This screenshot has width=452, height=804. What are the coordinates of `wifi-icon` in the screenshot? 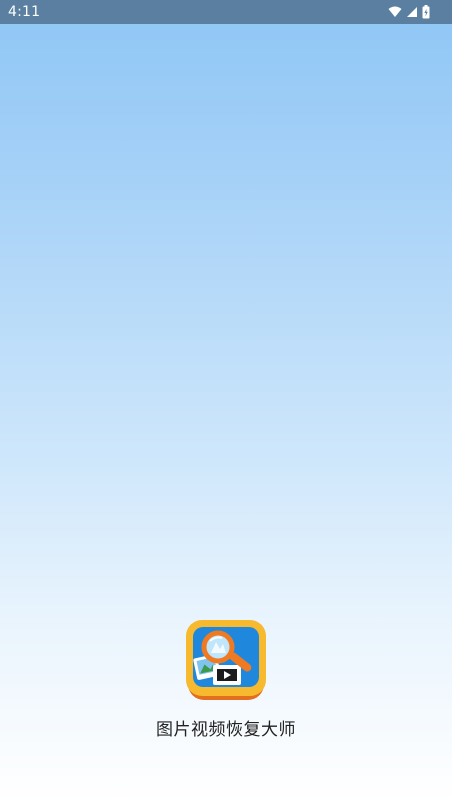 It's located at (395, 12).